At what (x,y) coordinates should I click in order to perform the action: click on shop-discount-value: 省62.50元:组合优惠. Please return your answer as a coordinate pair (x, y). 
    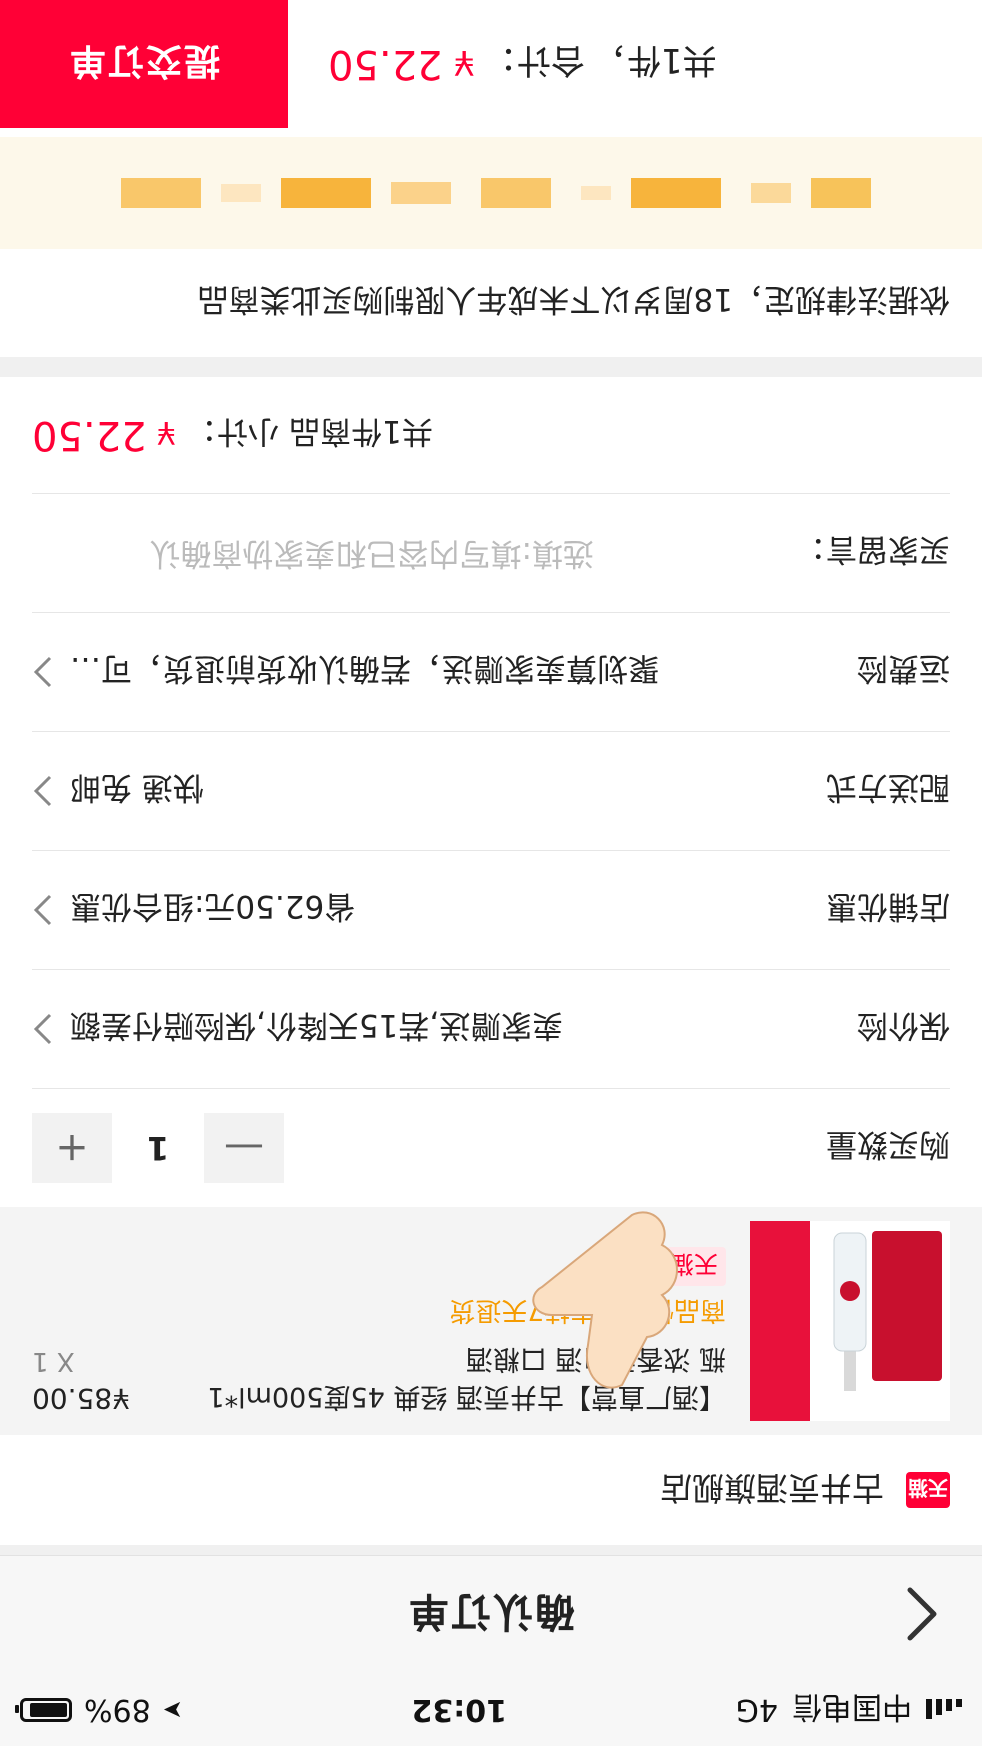
    Looking at the image, I should click on (213, 906).